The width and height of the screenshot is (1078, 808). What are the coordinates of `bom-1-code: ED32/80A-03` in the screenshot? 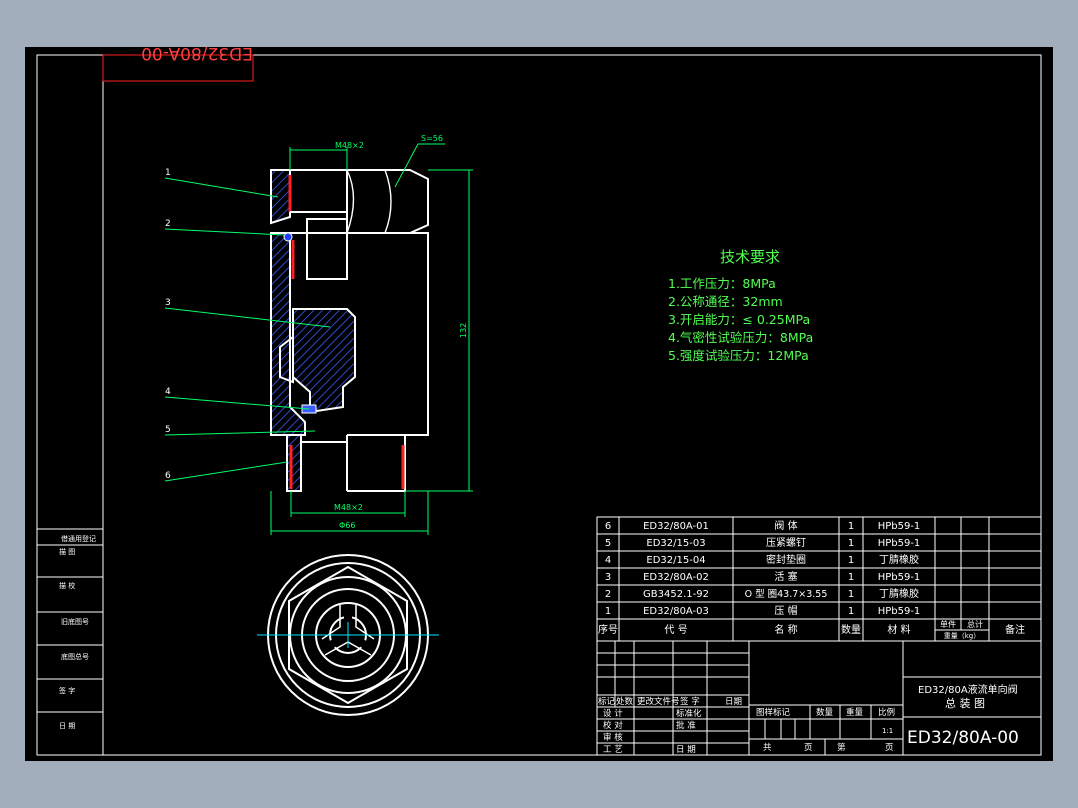 It's located at (676, 611).